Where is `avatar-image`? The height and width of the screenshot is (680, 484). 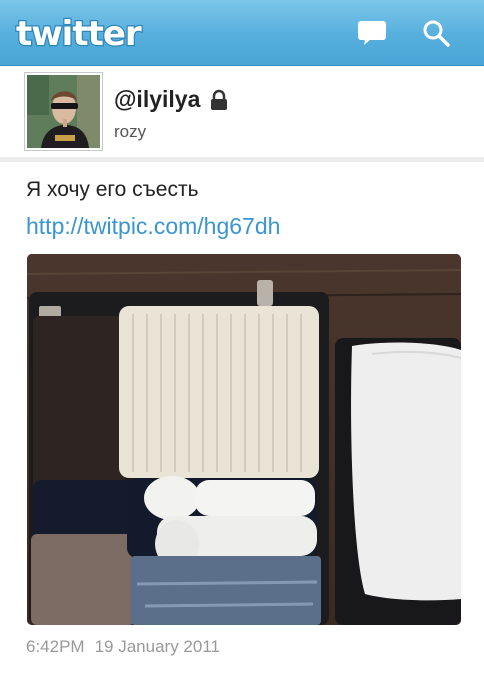
avatar-image is located at coordinates (63, 111).